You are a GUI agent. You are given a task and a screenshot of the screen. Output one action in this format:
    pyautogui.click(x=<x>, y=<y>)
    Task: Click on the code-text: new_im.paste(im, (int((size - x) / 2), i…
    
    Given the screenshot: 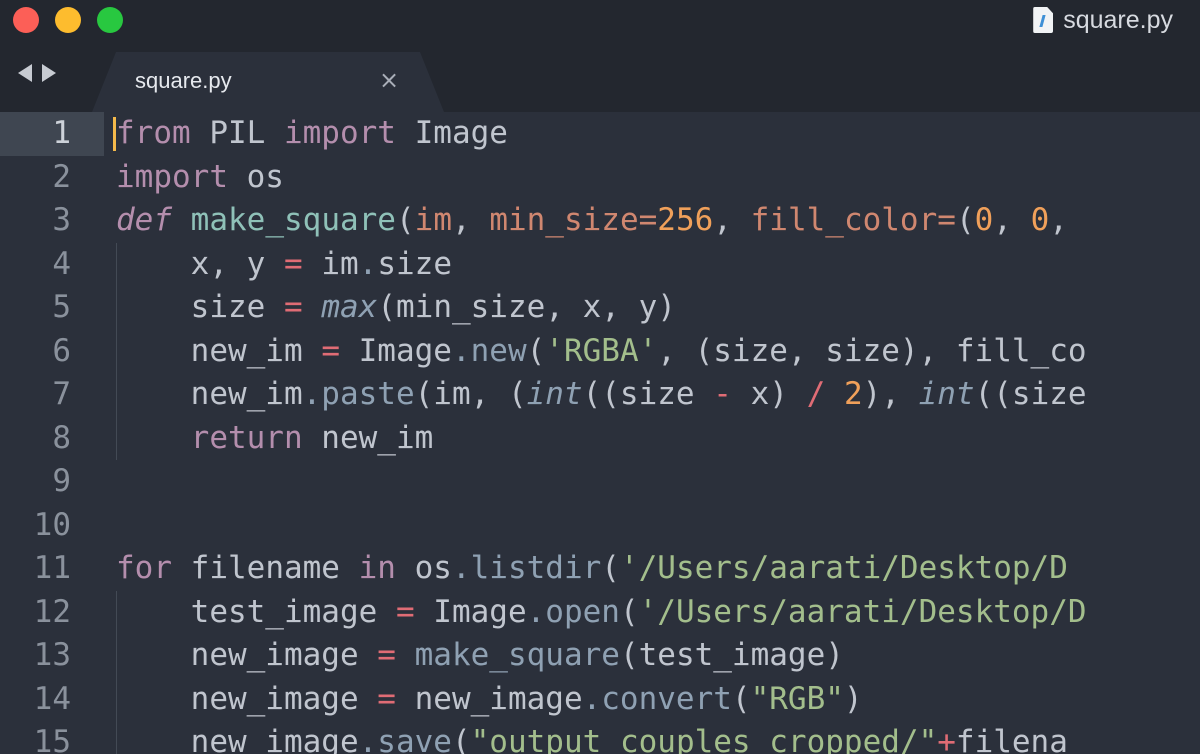 What is the action you would take?
    pyautogui.click(x=601, y=394)
    